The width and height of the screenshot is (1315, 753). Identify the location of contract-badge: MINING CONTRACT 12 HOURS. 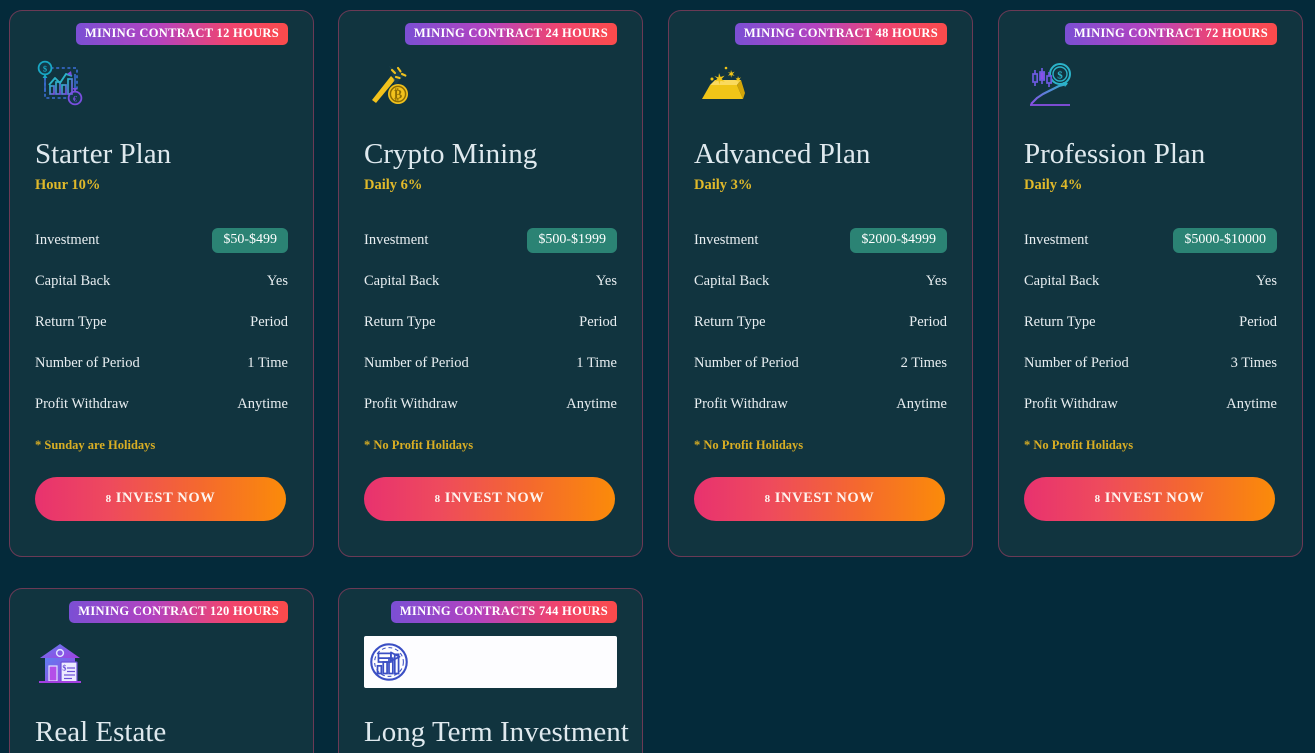
(181, 34).